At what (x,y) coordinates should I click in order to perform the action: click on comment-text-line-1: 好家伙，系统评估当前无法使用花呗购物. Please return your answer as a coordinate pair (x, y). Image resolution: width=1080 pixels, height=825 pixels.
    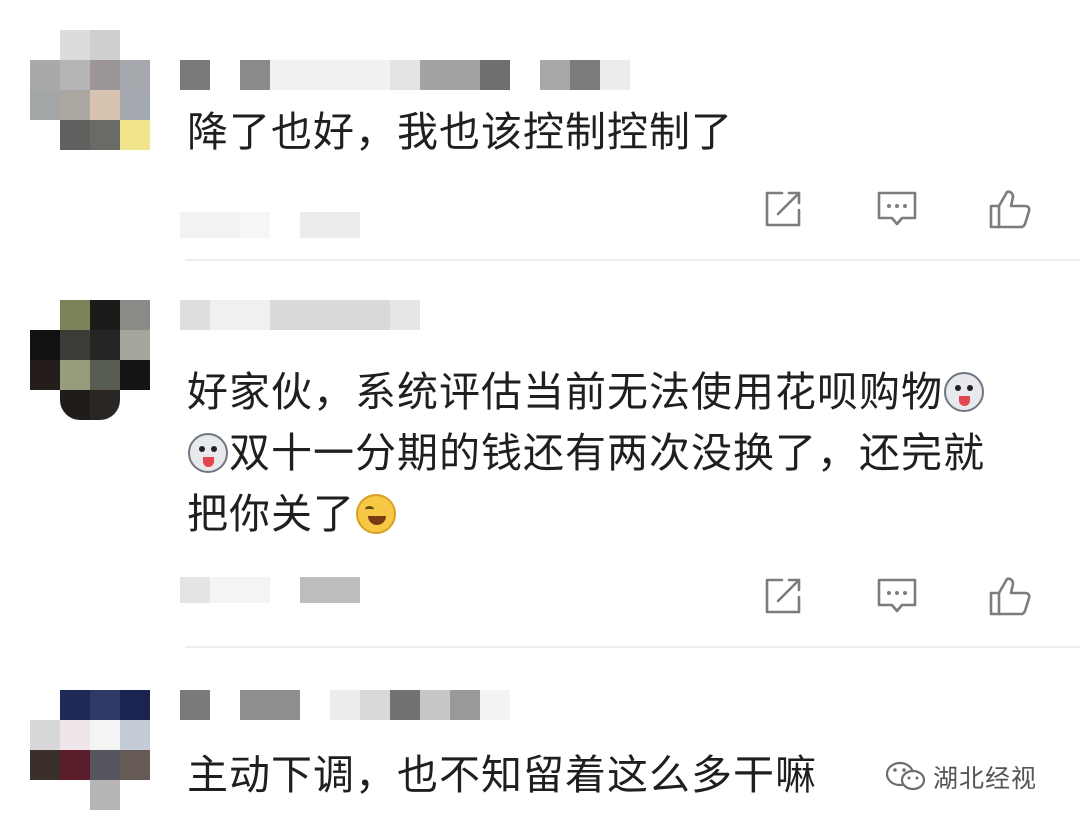
    Looking at the image, I should click on (565, 392).